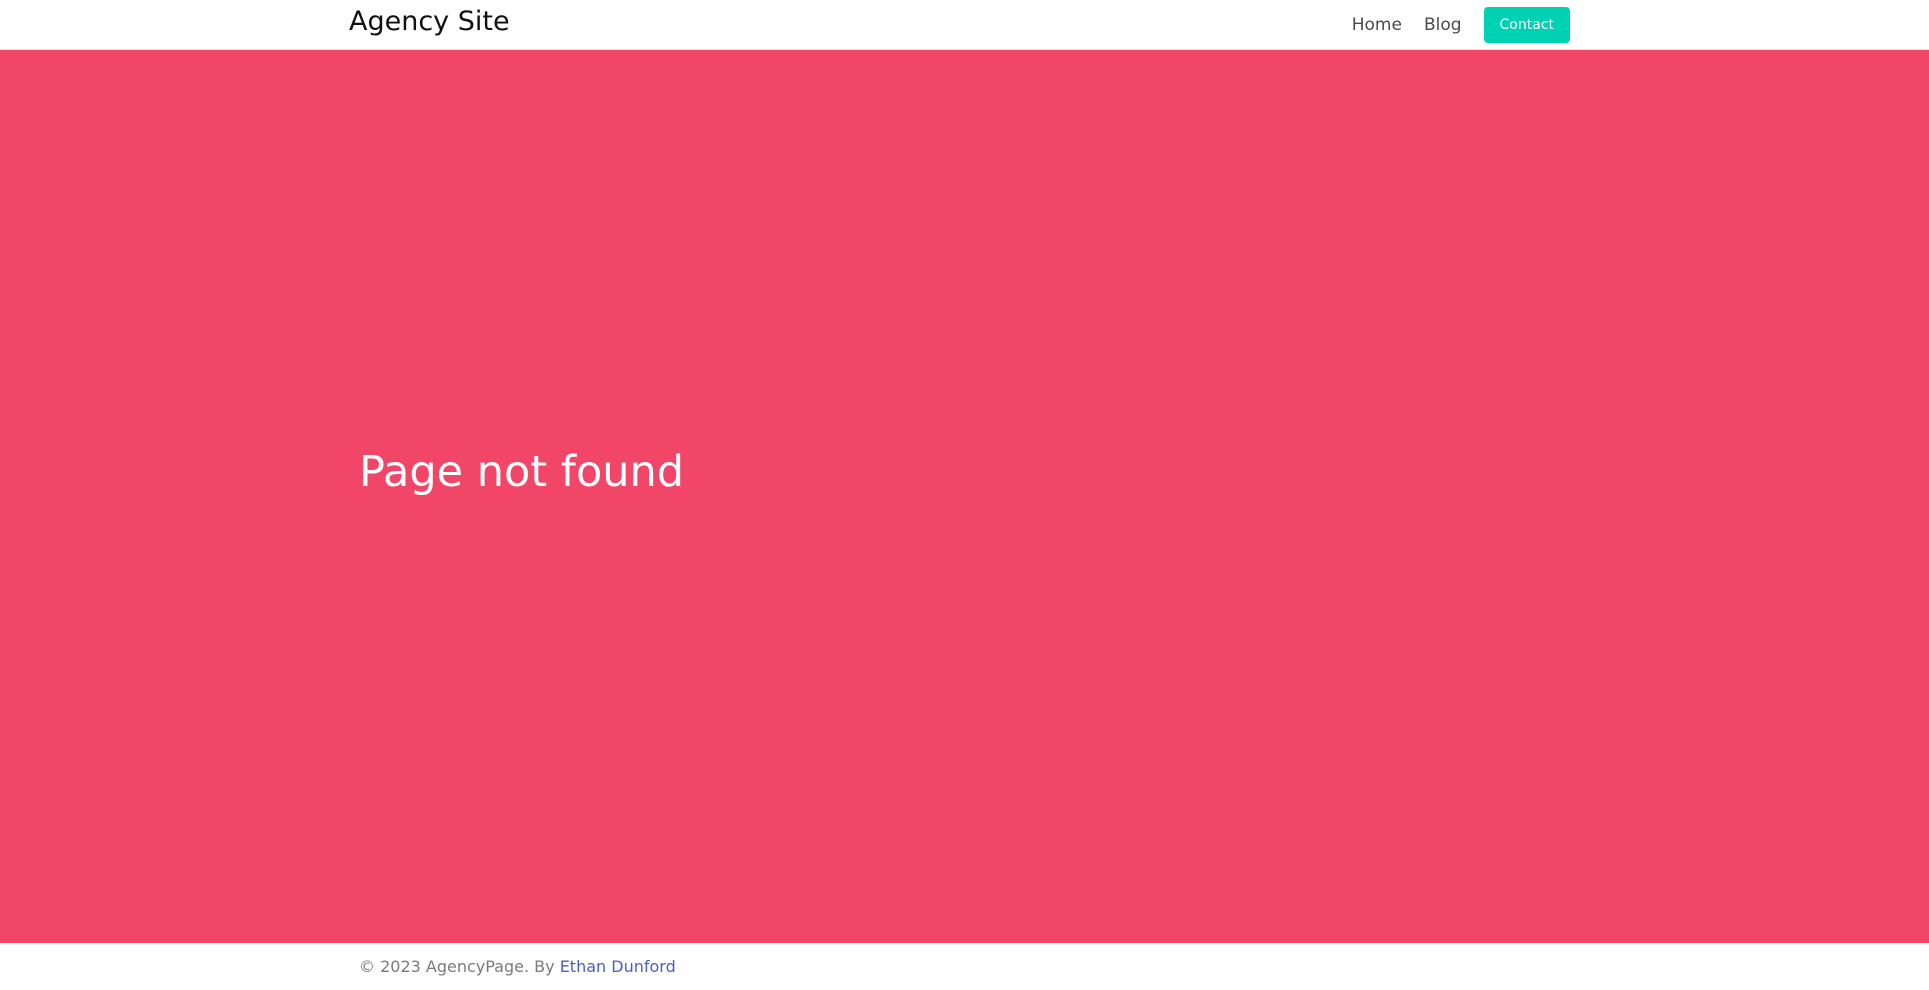 The width and height of the screenshot is (1929, 990). I want to click on footer-copyright: © 2023 AgencyPage. By, so click(457, 966).